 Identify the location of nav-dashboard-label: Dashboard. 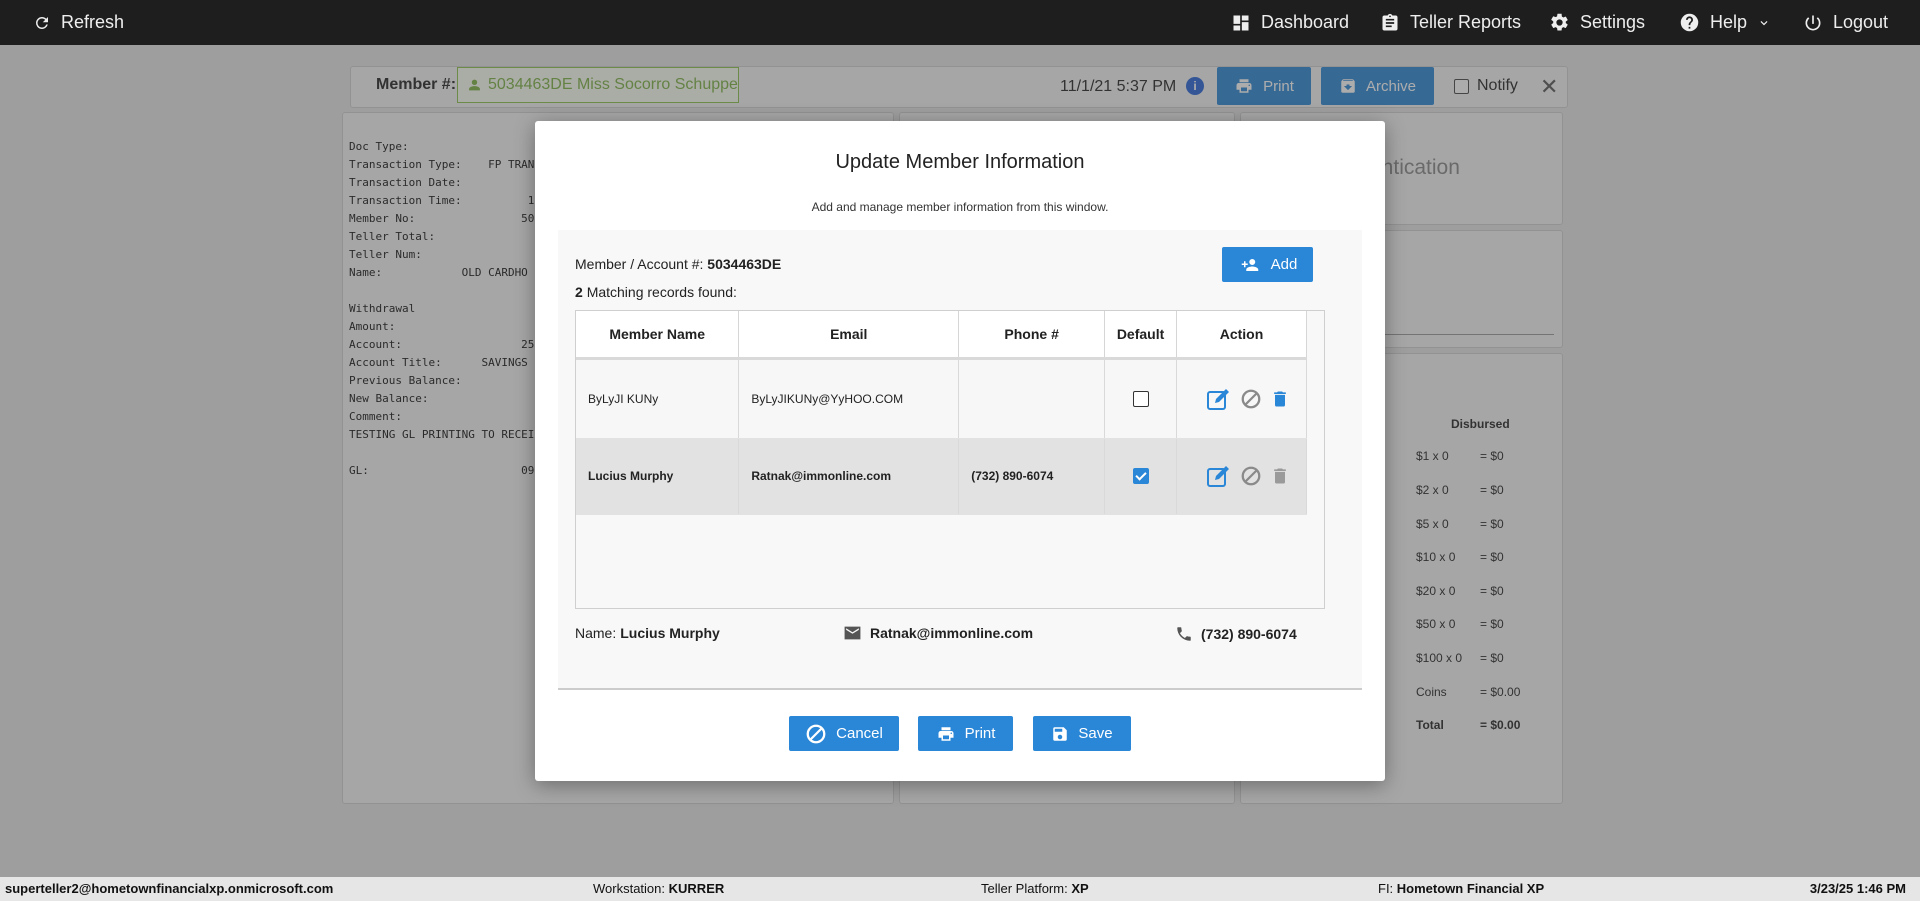
(1305, 22).